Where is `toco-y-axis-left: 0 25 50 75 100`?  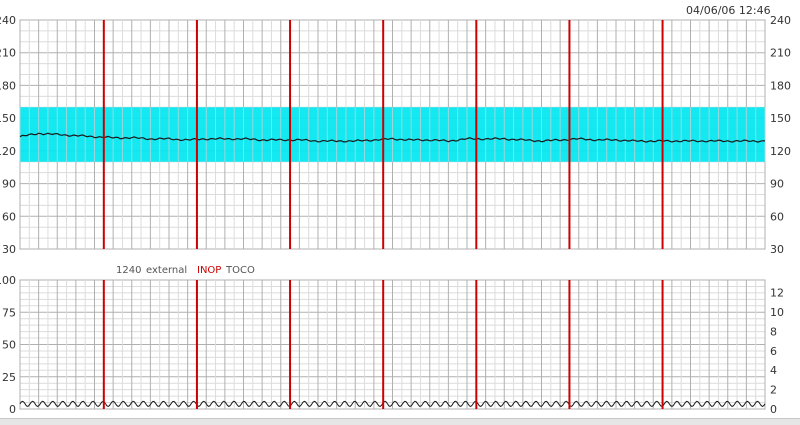 toco-y-axis-left: 0 25 50 75 100 is located at coordinates (8, 345).